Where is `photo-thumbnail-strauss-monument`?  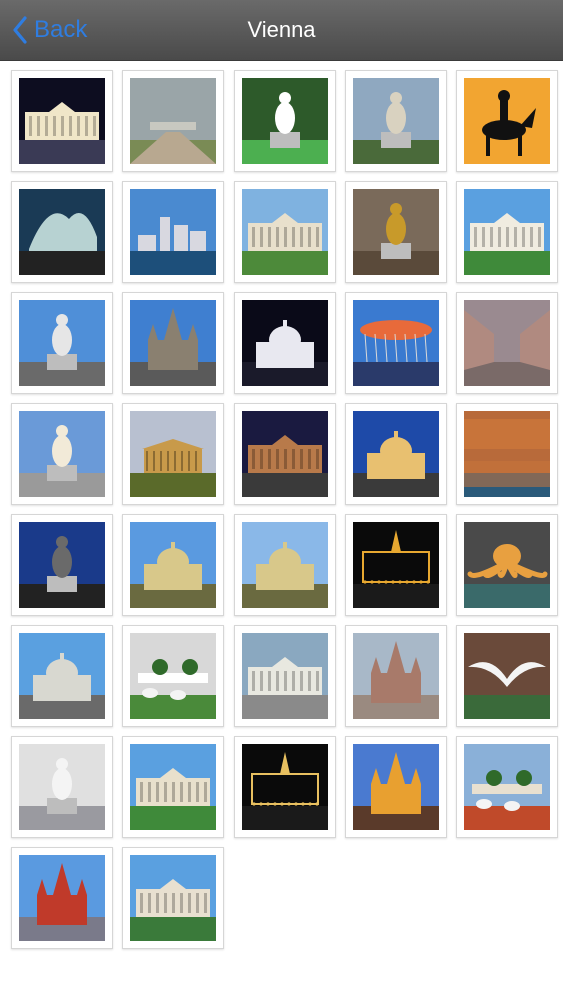 photo-thumbnail-strauss-monument is located at coordinates (396, 121).